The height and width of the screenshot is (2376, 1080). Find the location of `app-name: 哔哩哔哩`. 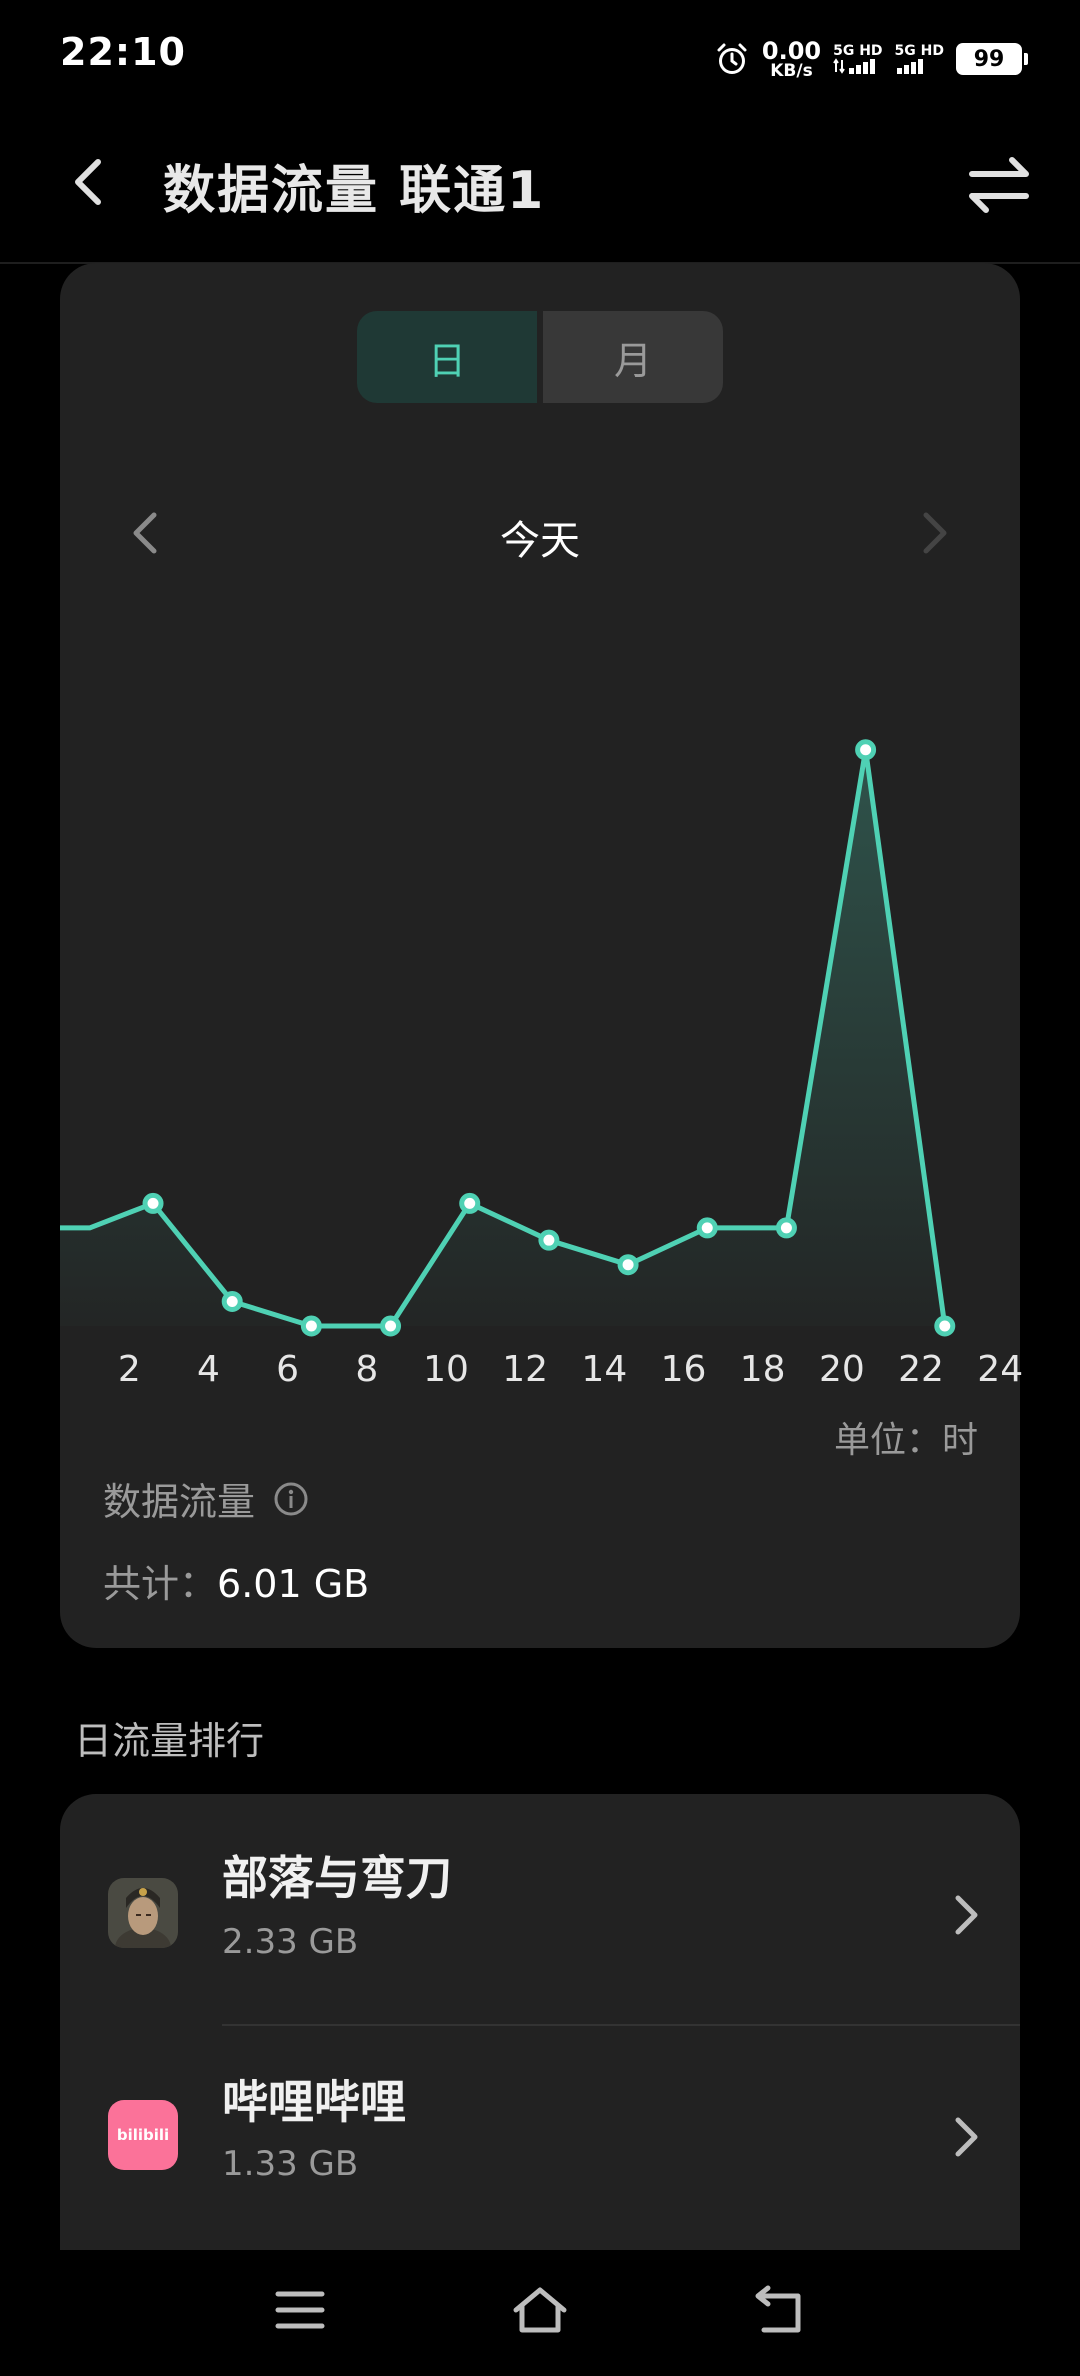

app-name: 哔哩哔哩 is located at coordinates (314, 2102).